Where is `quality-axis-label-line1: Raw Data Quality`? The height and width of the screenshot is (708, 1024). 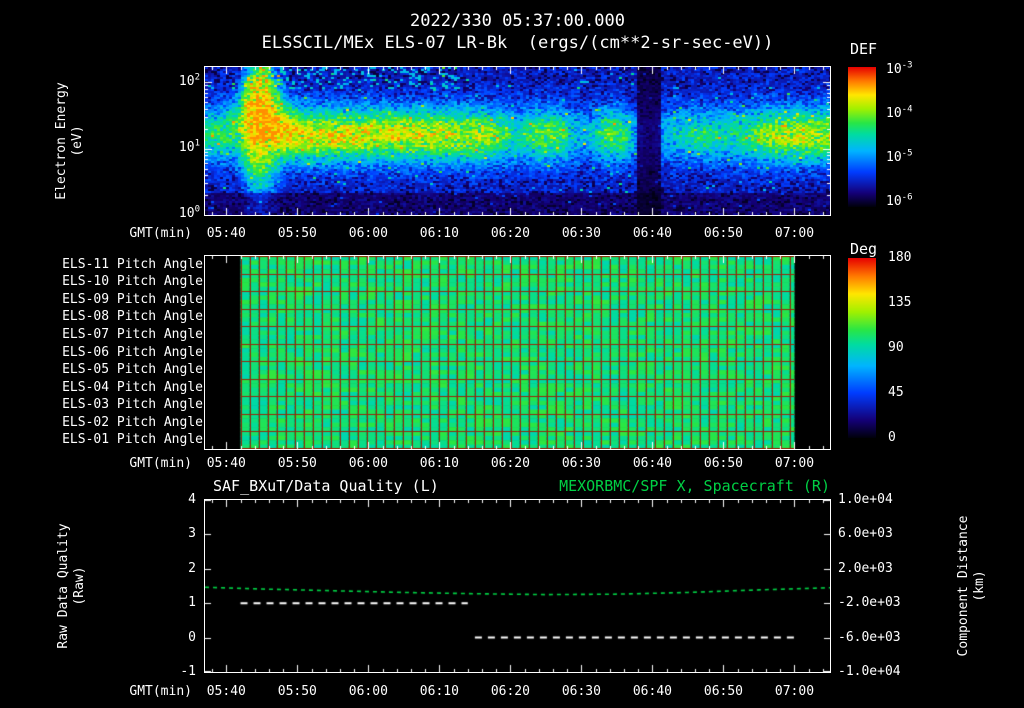
quality-axis-label-line1: Raw Data Quality is located at coordinates (63, 586).